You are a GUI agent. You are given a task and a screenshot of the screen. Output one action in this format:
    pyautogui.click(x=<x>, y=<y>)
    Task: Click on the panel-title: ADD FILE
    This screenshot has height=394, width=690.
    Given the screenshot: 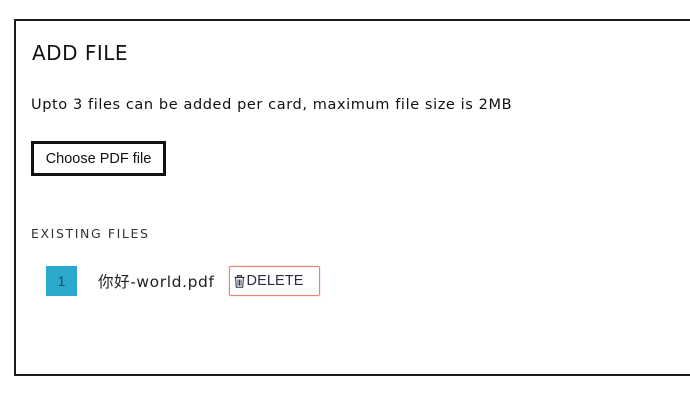 What is the action you would take?
    pyautogui.click(x=80, y=53)
    